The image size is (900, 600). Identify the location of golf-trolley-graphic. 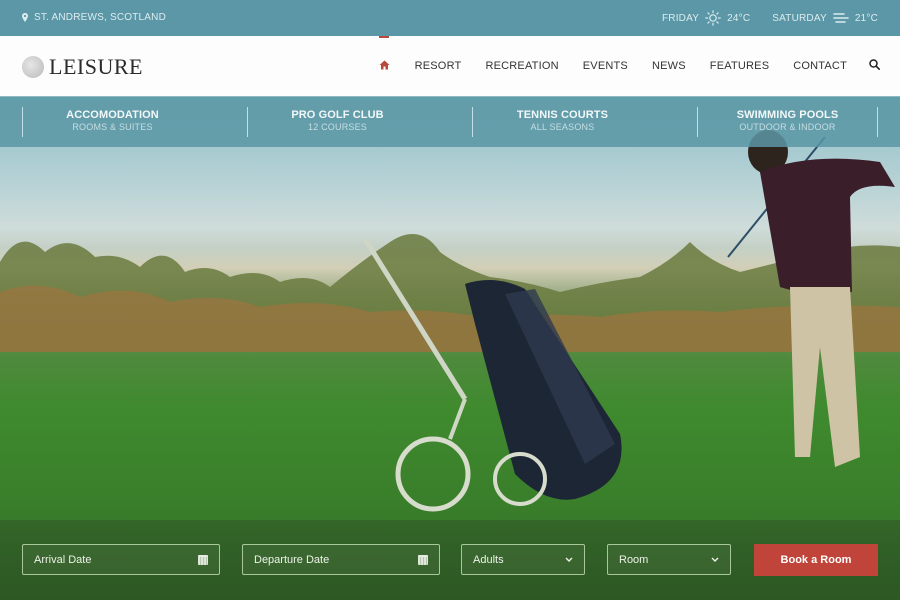
(492, 374).